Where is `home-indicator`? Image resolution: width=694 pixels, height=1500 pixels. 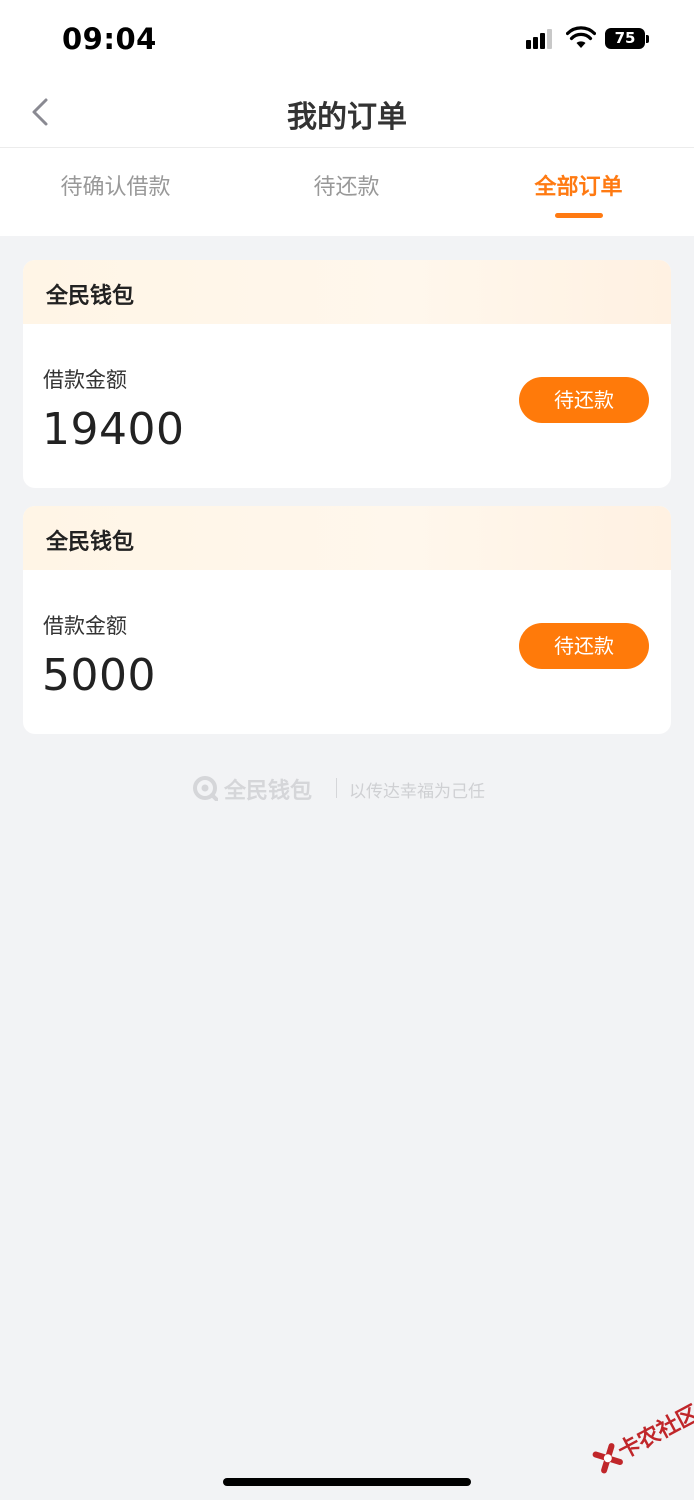
home-indicator is located at coordinates (347, 1482).